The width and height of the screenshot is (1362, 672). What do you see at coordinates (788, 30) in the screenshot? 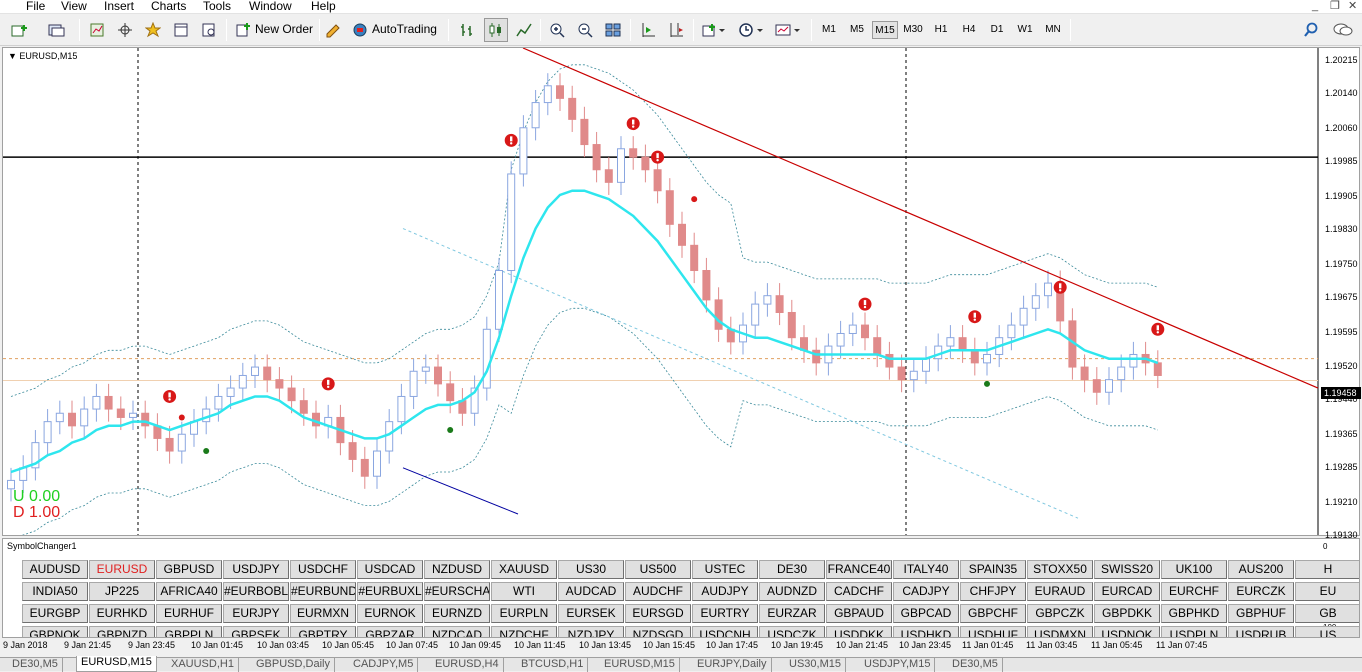
I see `templates-icon` at bounding box center [788, 30].